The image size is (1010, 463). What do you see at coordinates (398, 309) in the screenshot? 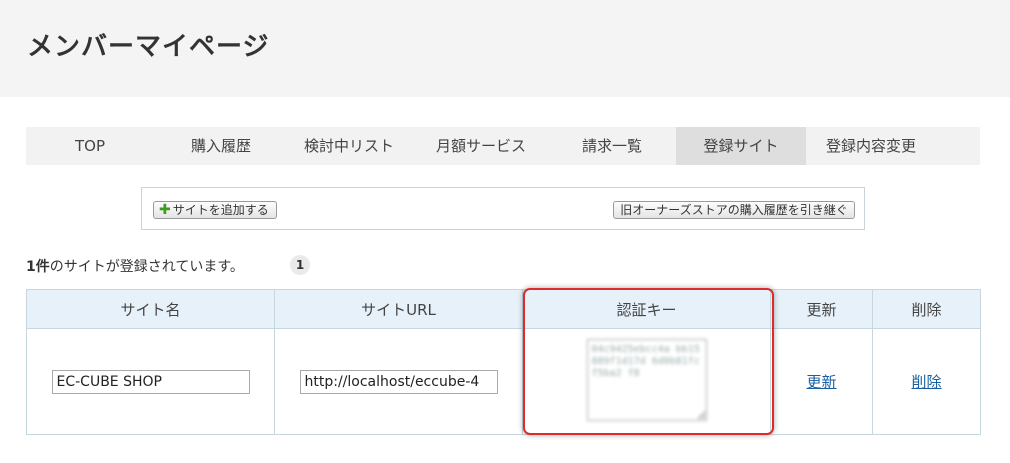
I see `header-site-url: サイトURL` at bounding box center [398, 309].